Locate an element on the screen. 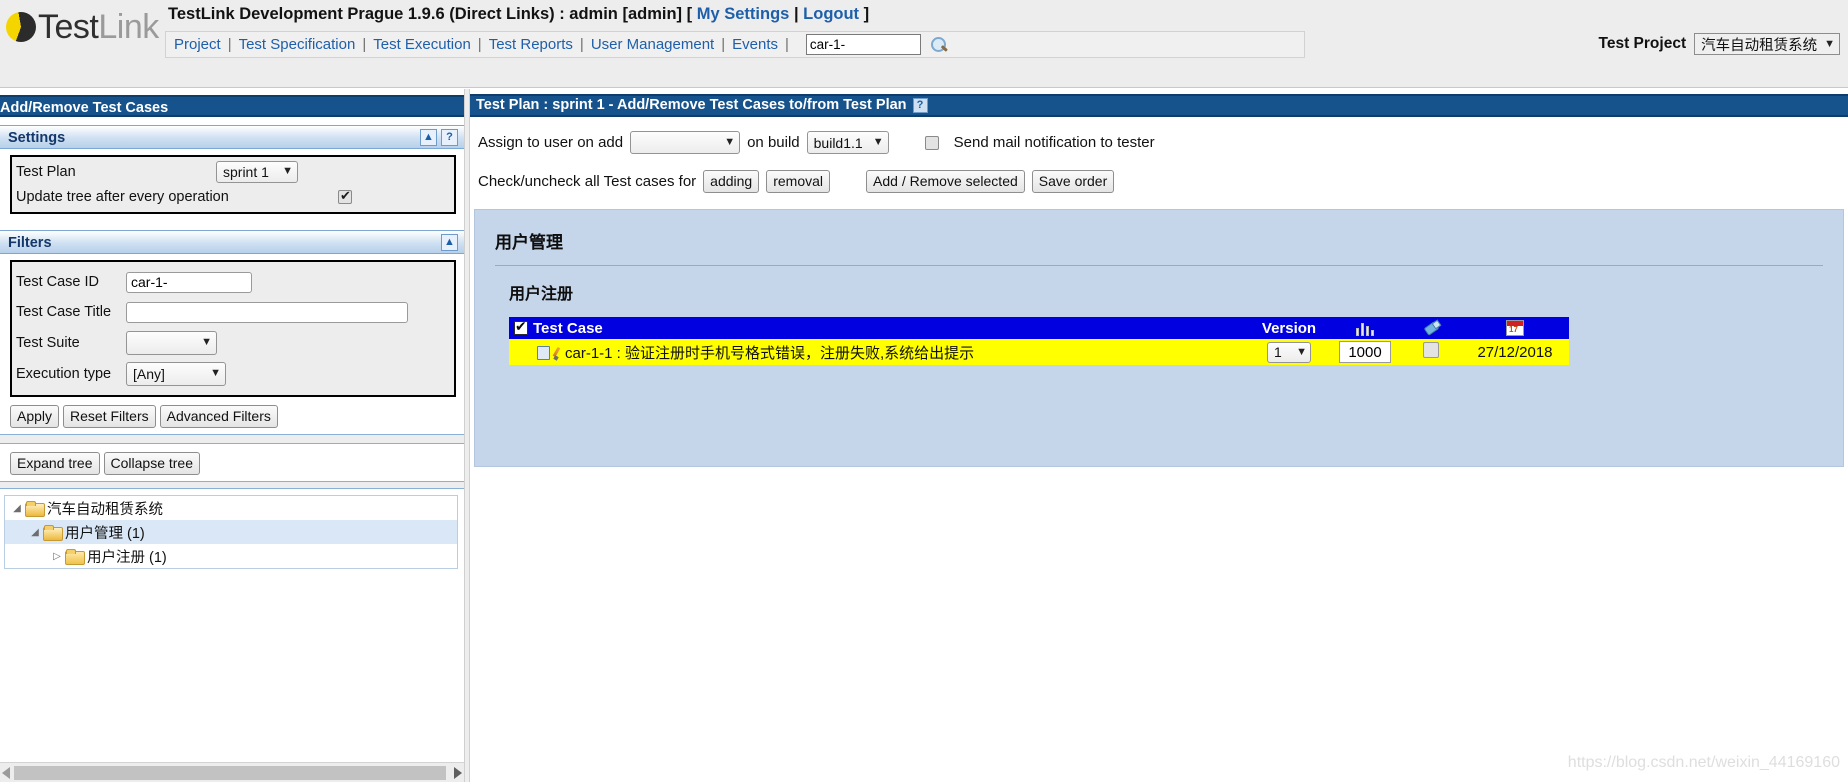  test-case-title-row: Test Case Title is located at coordinates (233, 312).